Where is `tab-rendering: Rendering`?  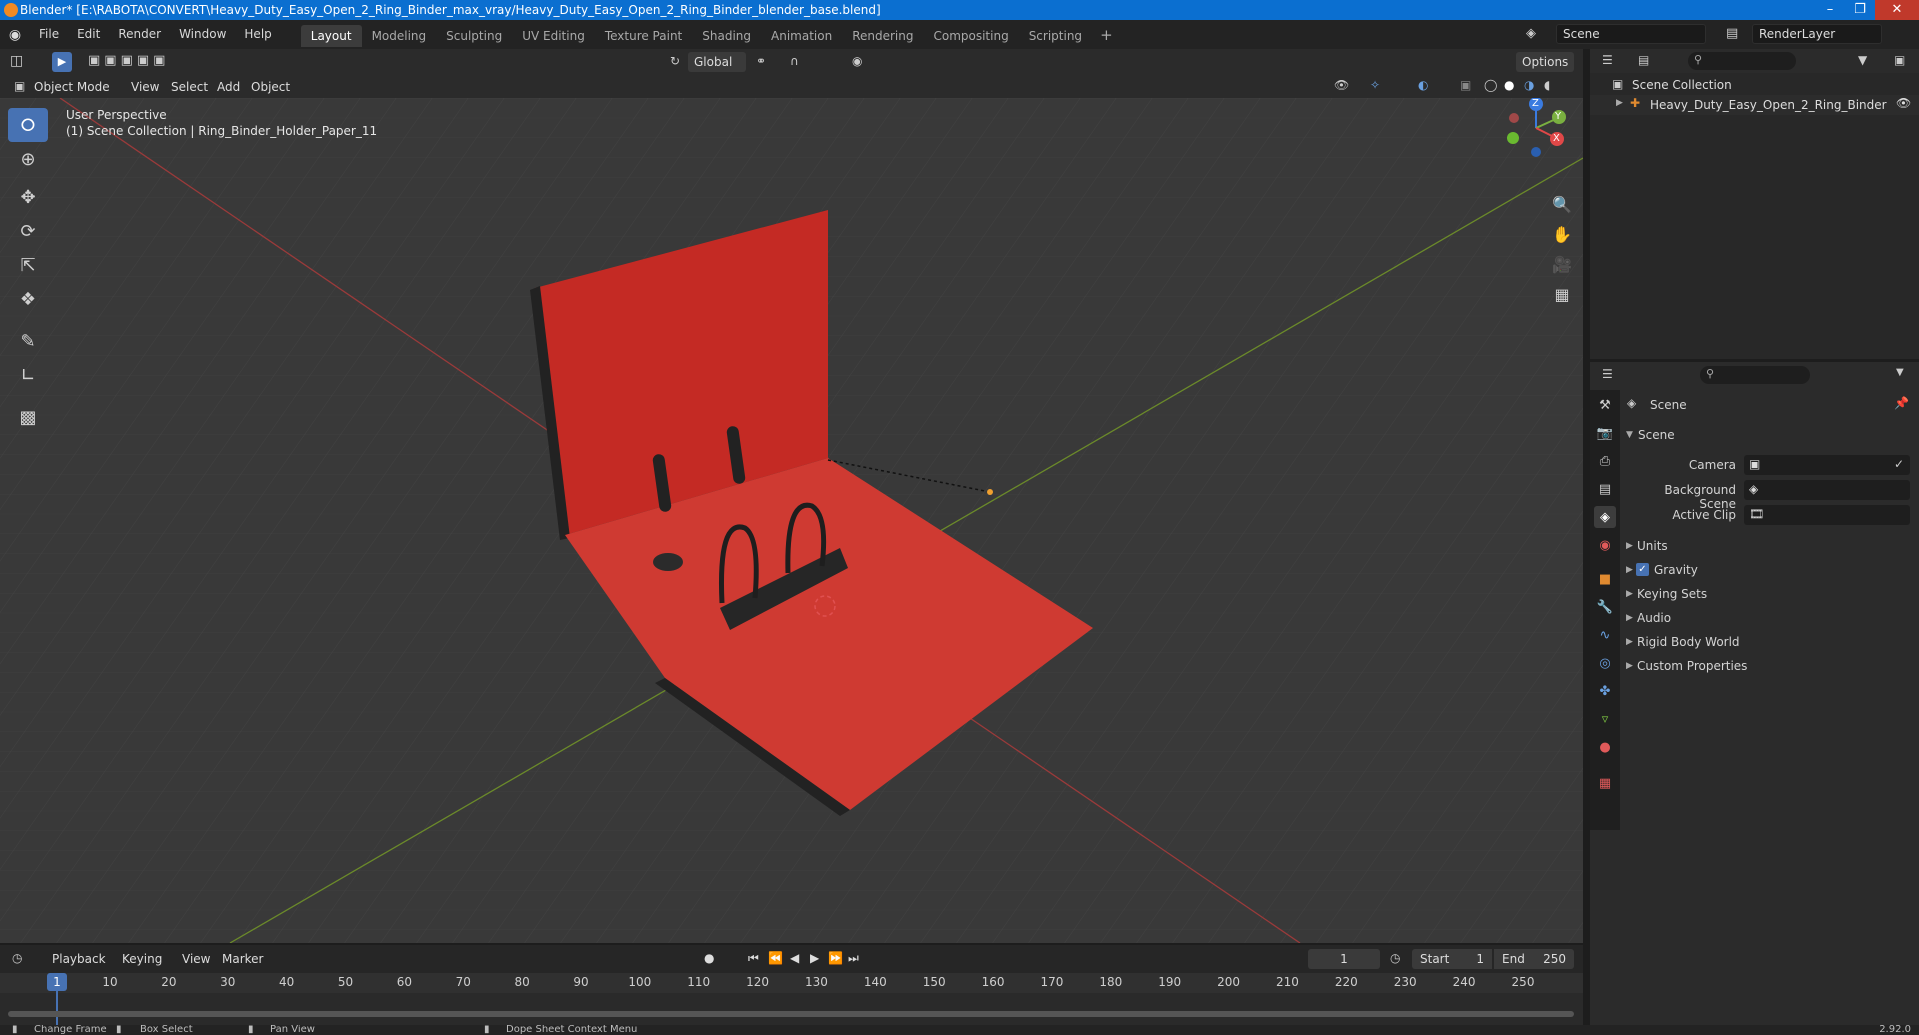
tab-rendering: Rendering is located at coordinates (882, 36).